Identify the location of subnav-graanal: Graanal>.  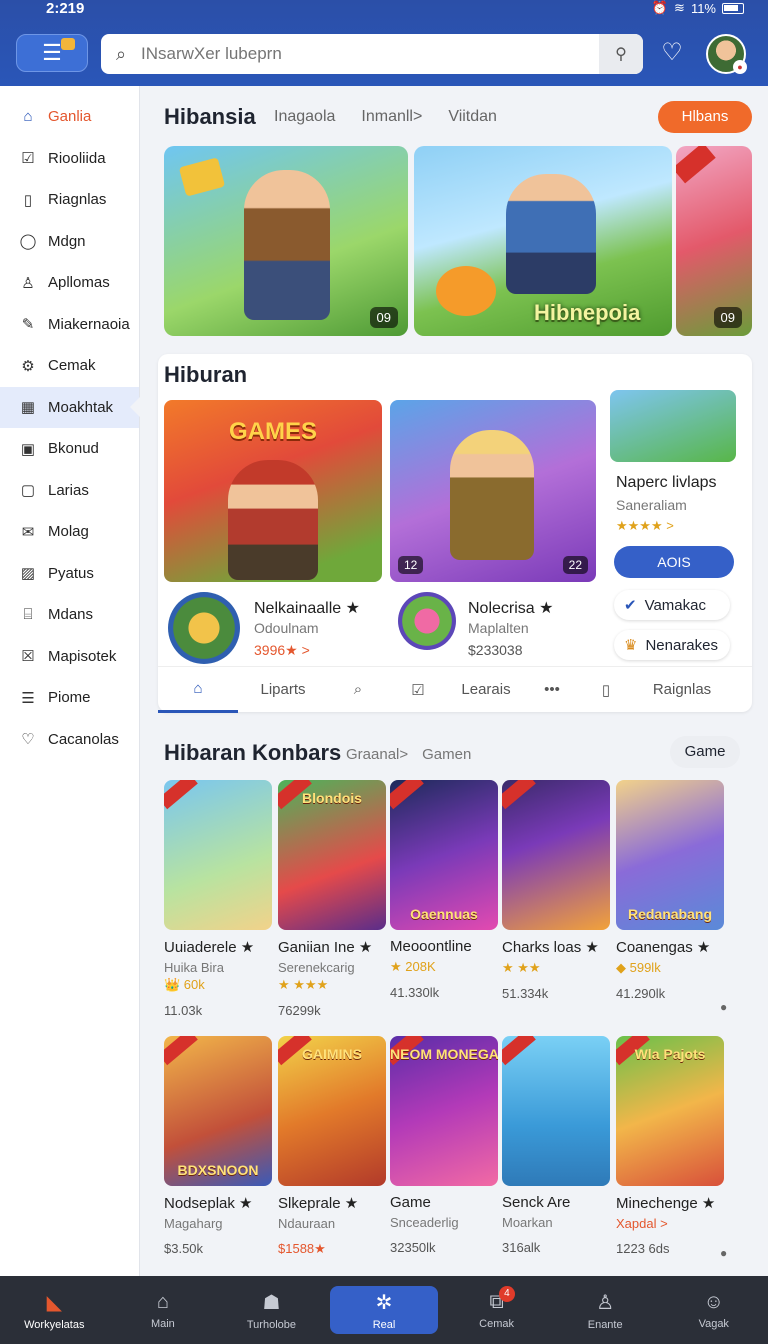
(377, 754).